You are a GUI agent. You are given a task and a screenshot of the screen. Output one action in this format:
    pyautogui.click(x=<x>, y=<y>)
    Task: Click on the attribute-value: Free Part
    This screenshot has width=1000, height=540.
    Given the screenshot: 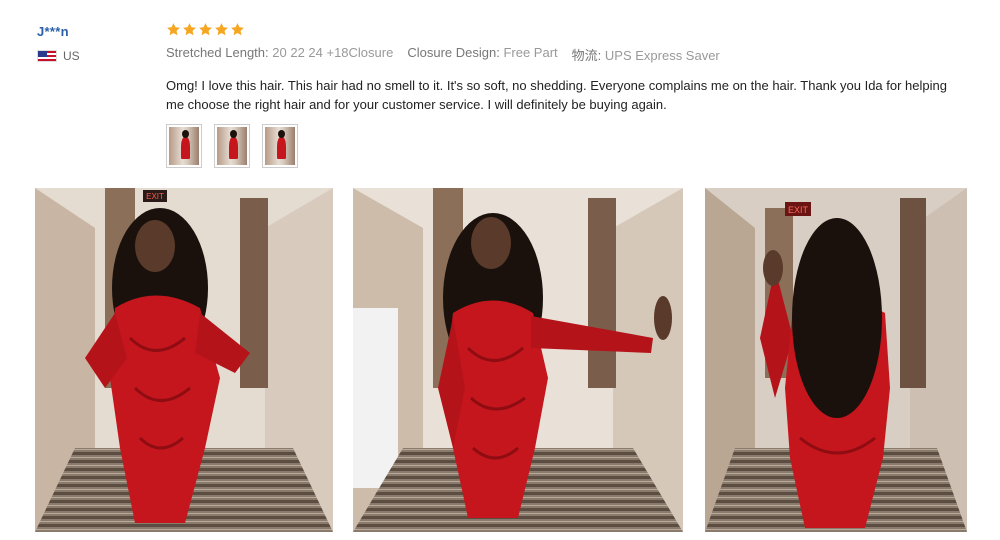 What is the action you would take?
    pyautogui.click(x=530, y=52)
    